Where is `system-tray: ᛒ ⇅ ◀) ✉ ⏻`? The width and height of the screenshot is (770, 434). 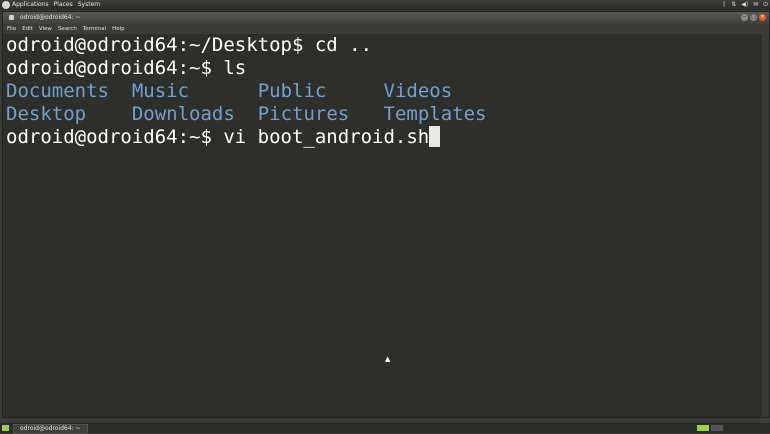
system-tray: ᛒ ⇅ ◀) ✉ ⏻ is located at coordinates (745, 5).